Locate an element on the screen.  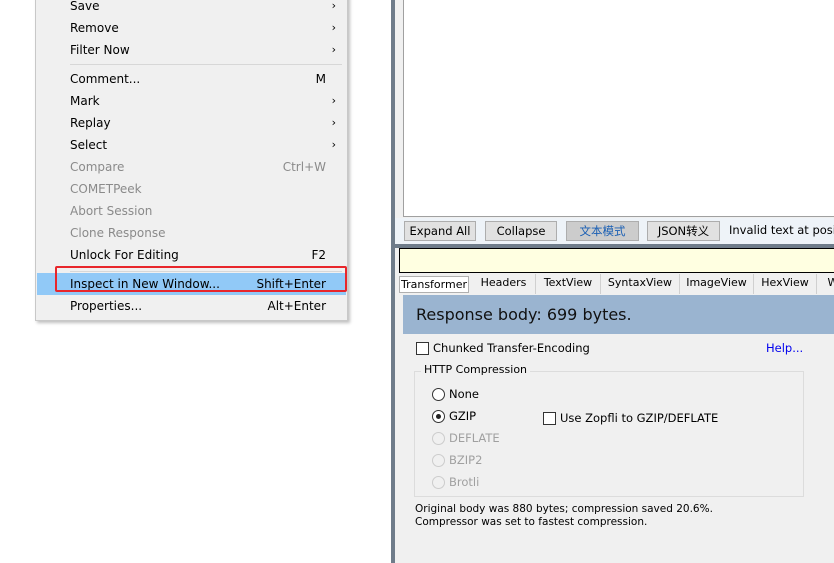
radio-label: DEFLATE is located at coordinates (474, 438).